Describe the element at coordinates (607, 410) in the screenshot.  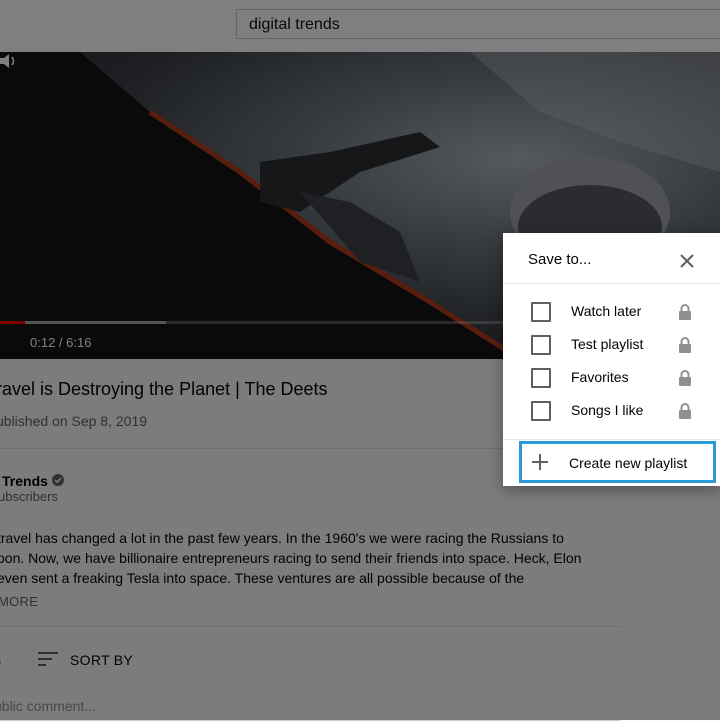
I see `playlist-label: Songs I like` at that location.